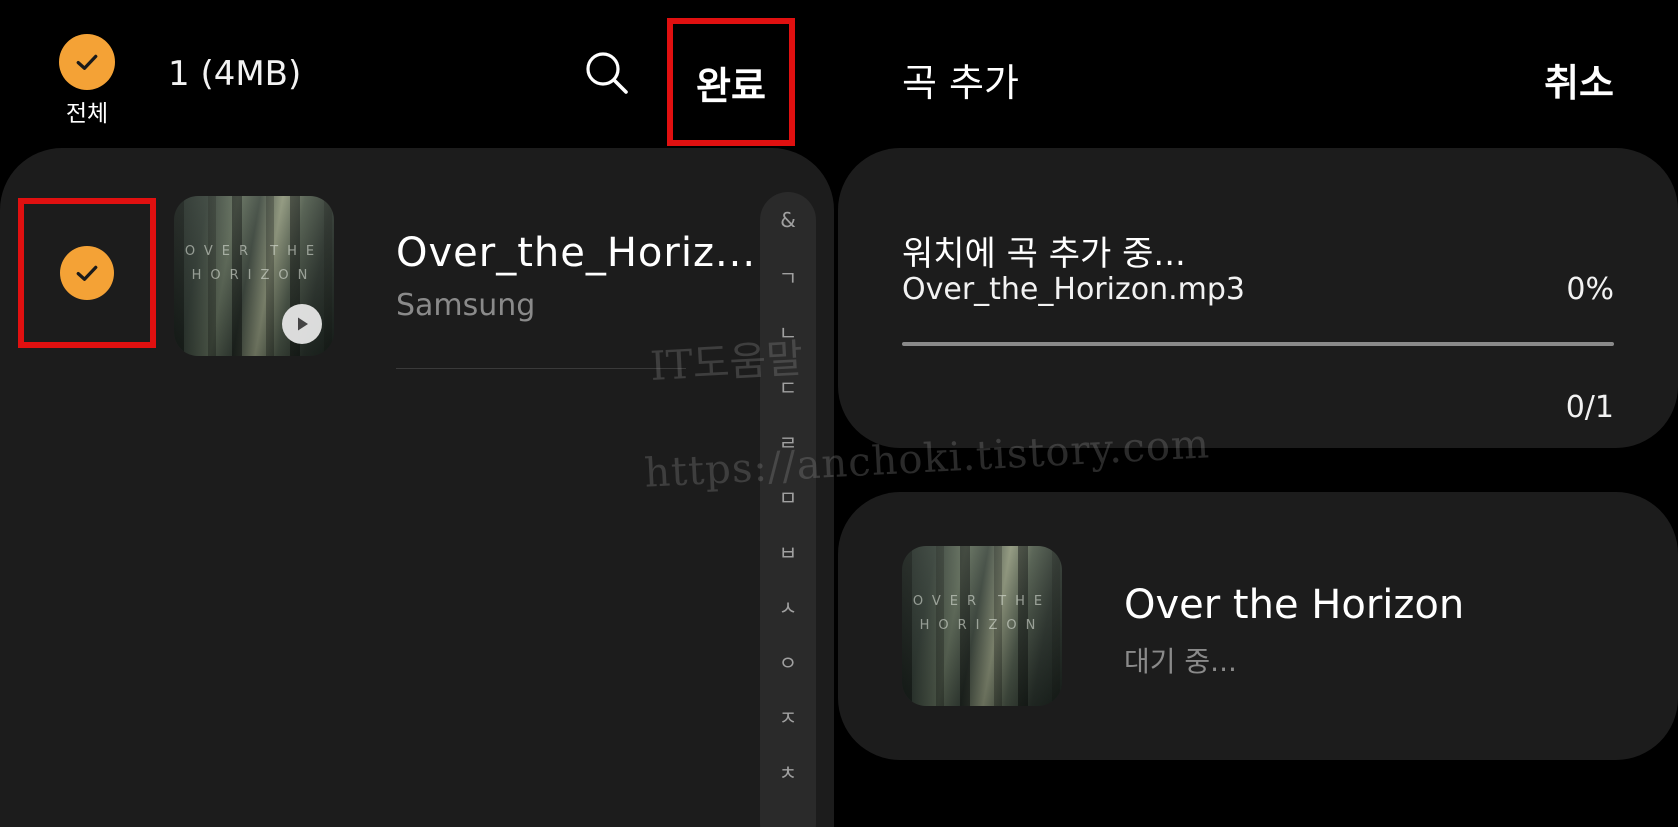 This screenshot has width=1678, height=827. Describe the element at coordinates (788, 606) in the screenshot. I see `index-letter: ㅅ` at that location.